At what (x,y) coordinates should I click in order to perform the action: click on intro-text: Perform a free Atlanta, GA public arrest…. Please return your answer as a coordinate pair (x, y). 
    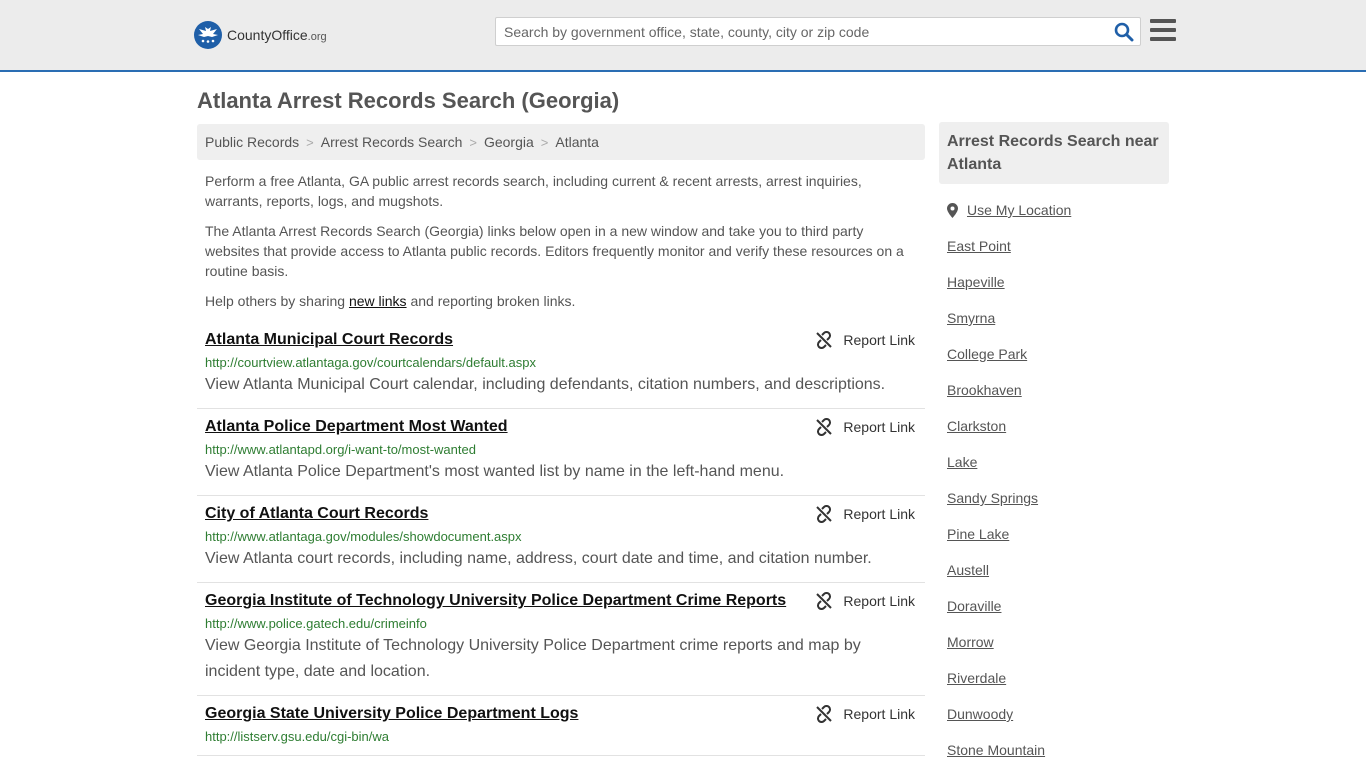
    Looking at the image, I should click on (561, 246).